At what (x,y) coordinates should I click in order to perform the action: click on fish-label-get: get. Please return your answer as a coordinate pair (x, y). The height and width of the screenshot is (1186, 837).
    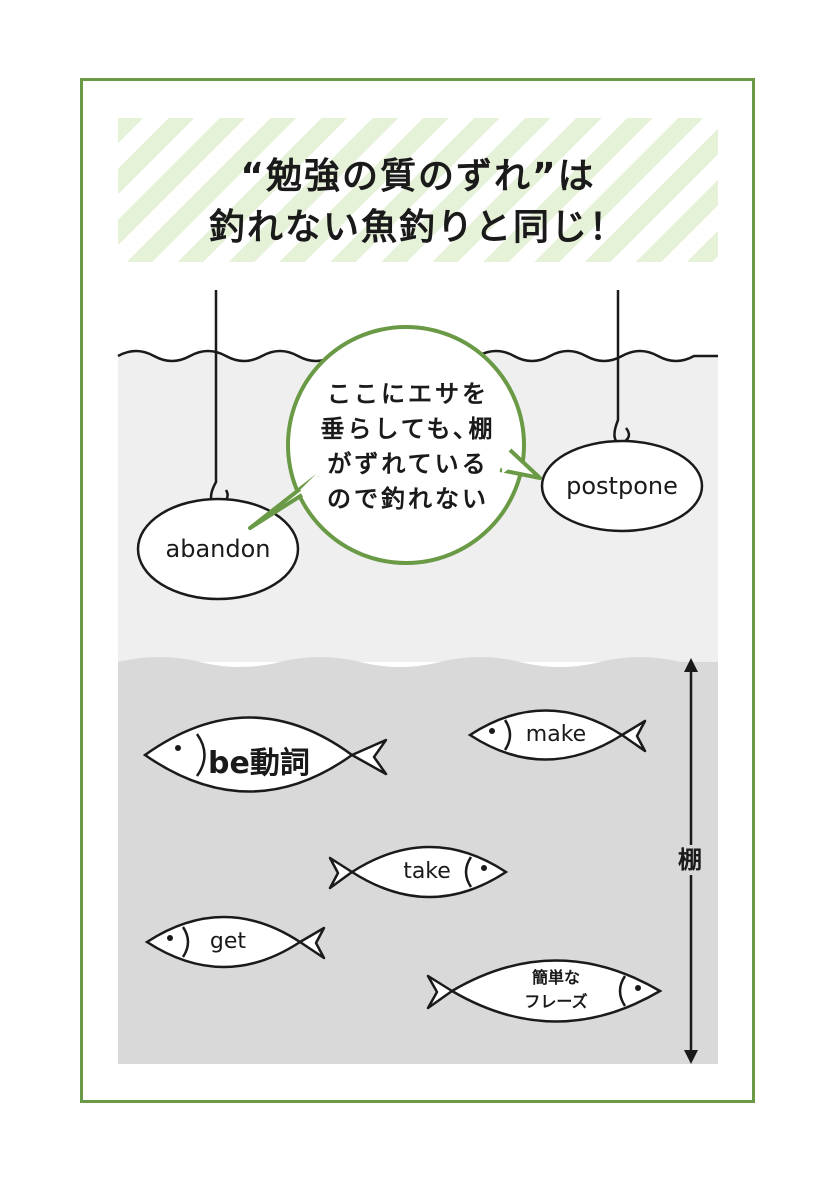
    Looking at the image, I should click on (228, 941).